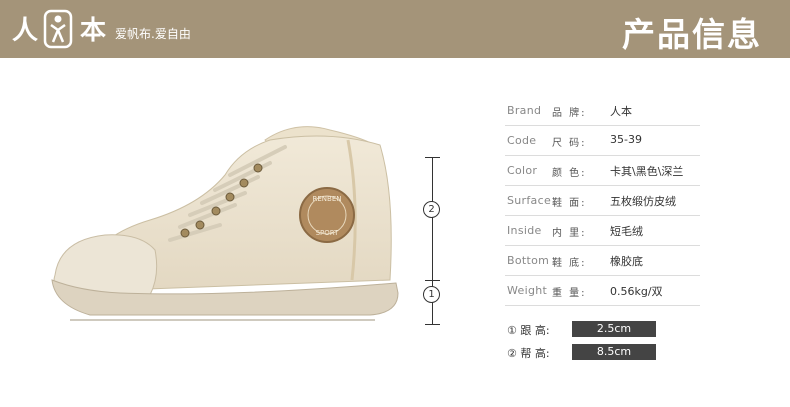 The height and width of the screenshot is (407, 790). I want to click on spec-value: 五枚缎仿皮绒, so click(643, 201).